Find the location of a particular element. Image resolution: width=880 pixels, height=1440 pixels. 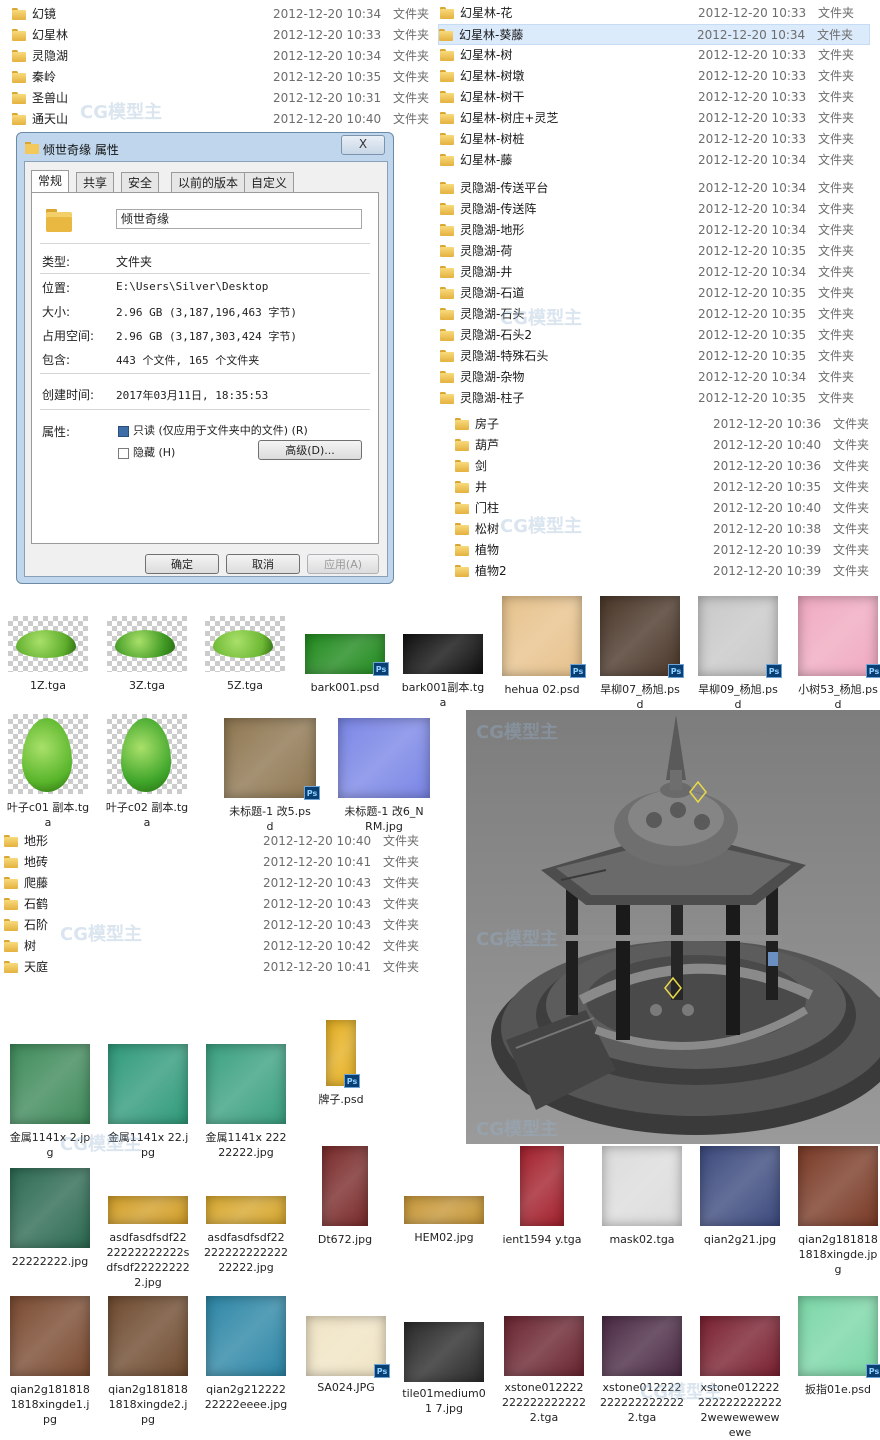

folder-row: 爬藤 2012-12-20 10:43 文件夹 is located at coordinates (219, 883).